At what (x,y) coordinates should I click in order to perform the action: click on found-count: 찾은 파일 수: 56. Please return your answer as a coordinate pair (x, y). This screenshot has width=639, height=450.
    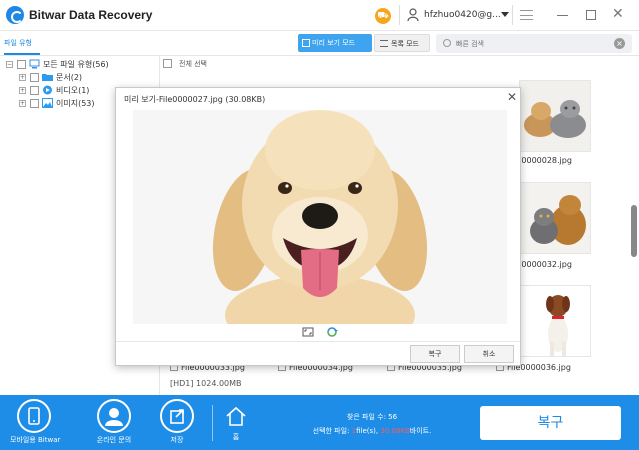
    Looking at the image, I should click on (372, 417).